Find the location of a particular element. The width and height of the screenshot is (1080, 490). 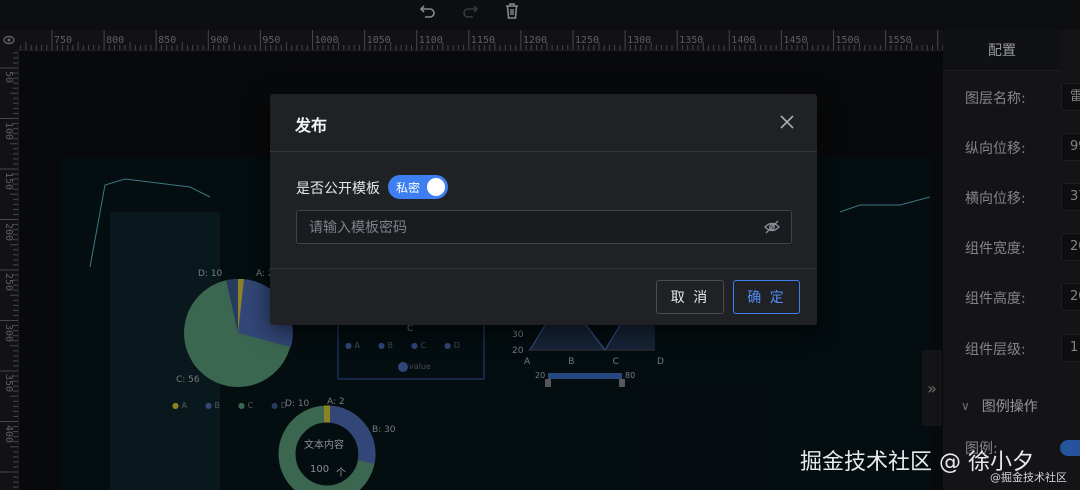

watermark-sub: @掘金技术社区 is located at coordinates (1028, 477).